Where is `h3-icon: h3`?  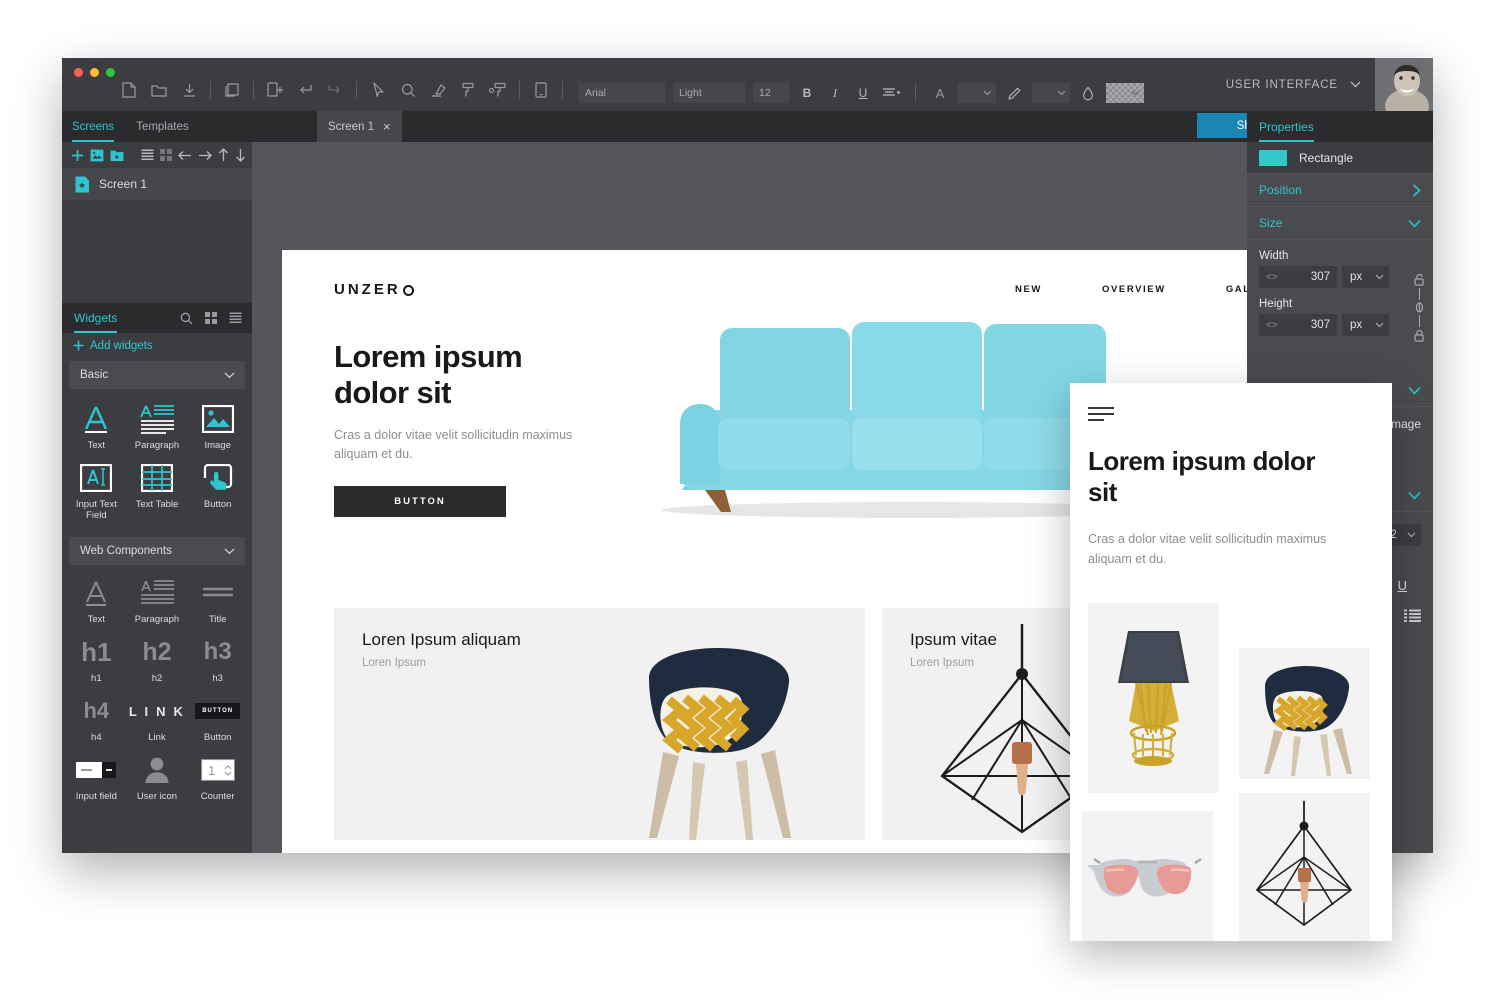 h3-icon: h3 is located at coordinates (217, 651).